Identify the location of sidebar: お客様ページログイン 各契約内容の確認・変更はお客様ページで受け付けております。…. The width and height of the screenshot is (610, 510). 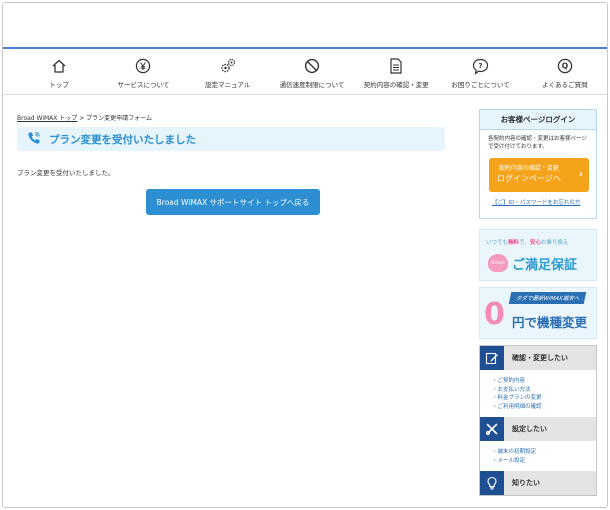
(538, 303).